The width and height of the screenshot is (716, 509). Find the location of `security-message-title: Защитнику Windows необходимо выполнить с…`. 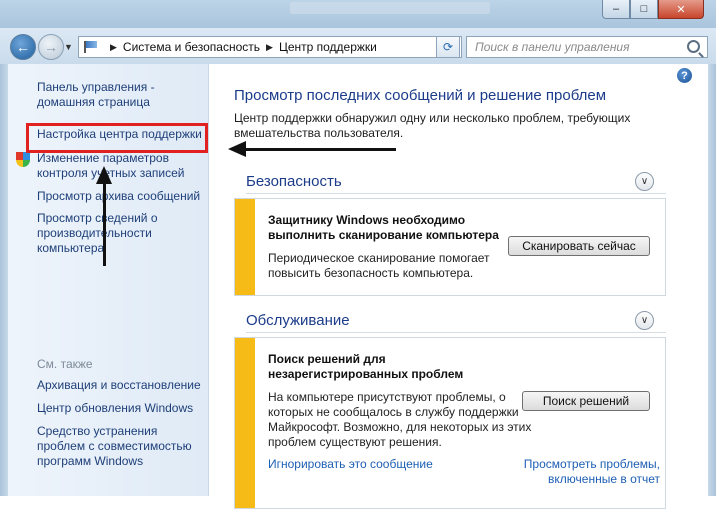

security-message-title: Защитнику Windows необходимо выполнить с… is located at coordinates (383, 227).